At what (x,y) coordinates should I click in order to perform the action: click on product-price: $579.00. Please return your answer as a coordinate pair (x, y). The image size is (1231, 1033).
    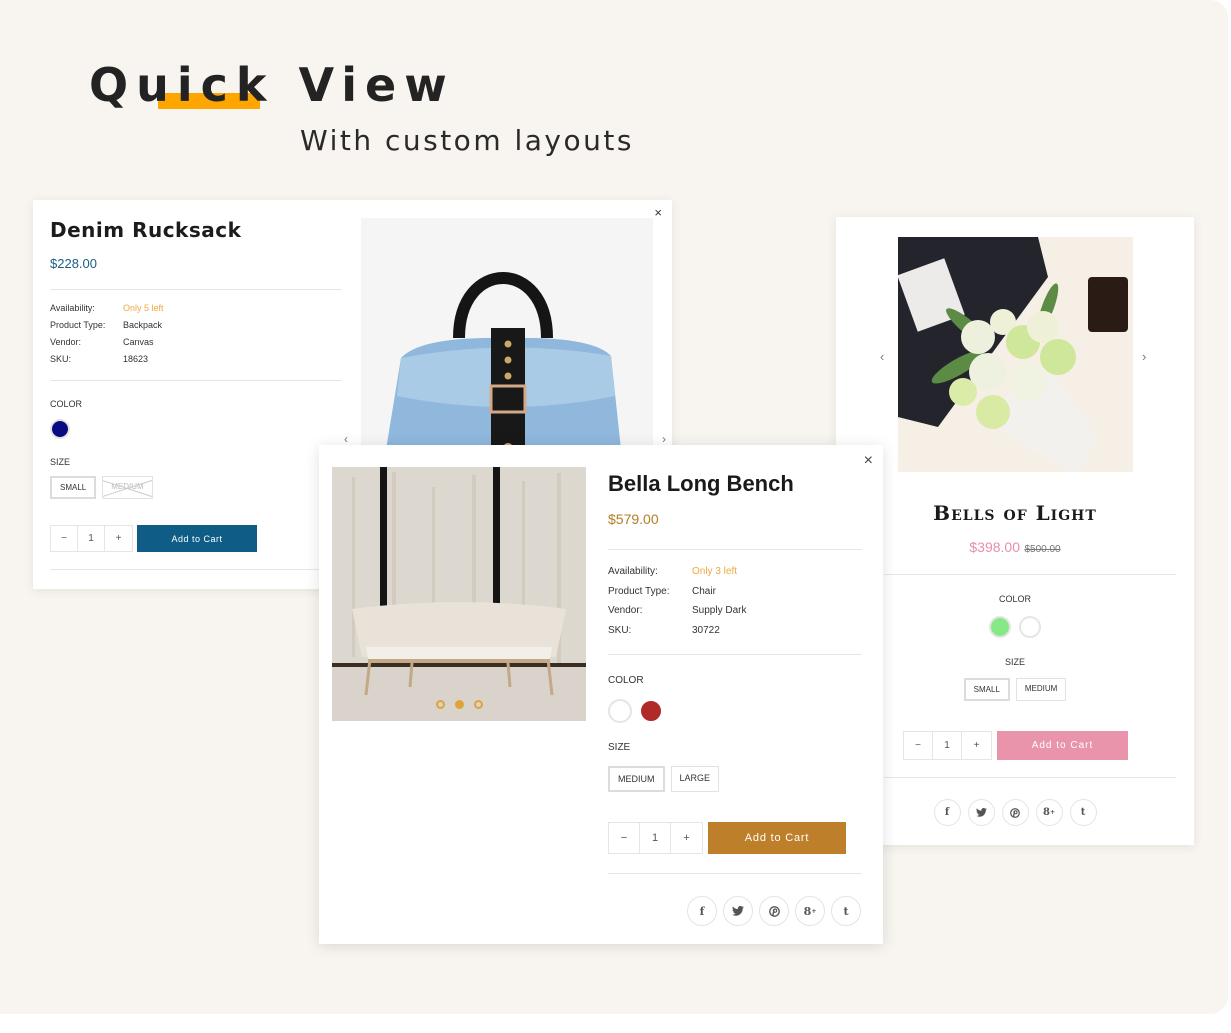
    Looking at the image, I should click on (633, 519).